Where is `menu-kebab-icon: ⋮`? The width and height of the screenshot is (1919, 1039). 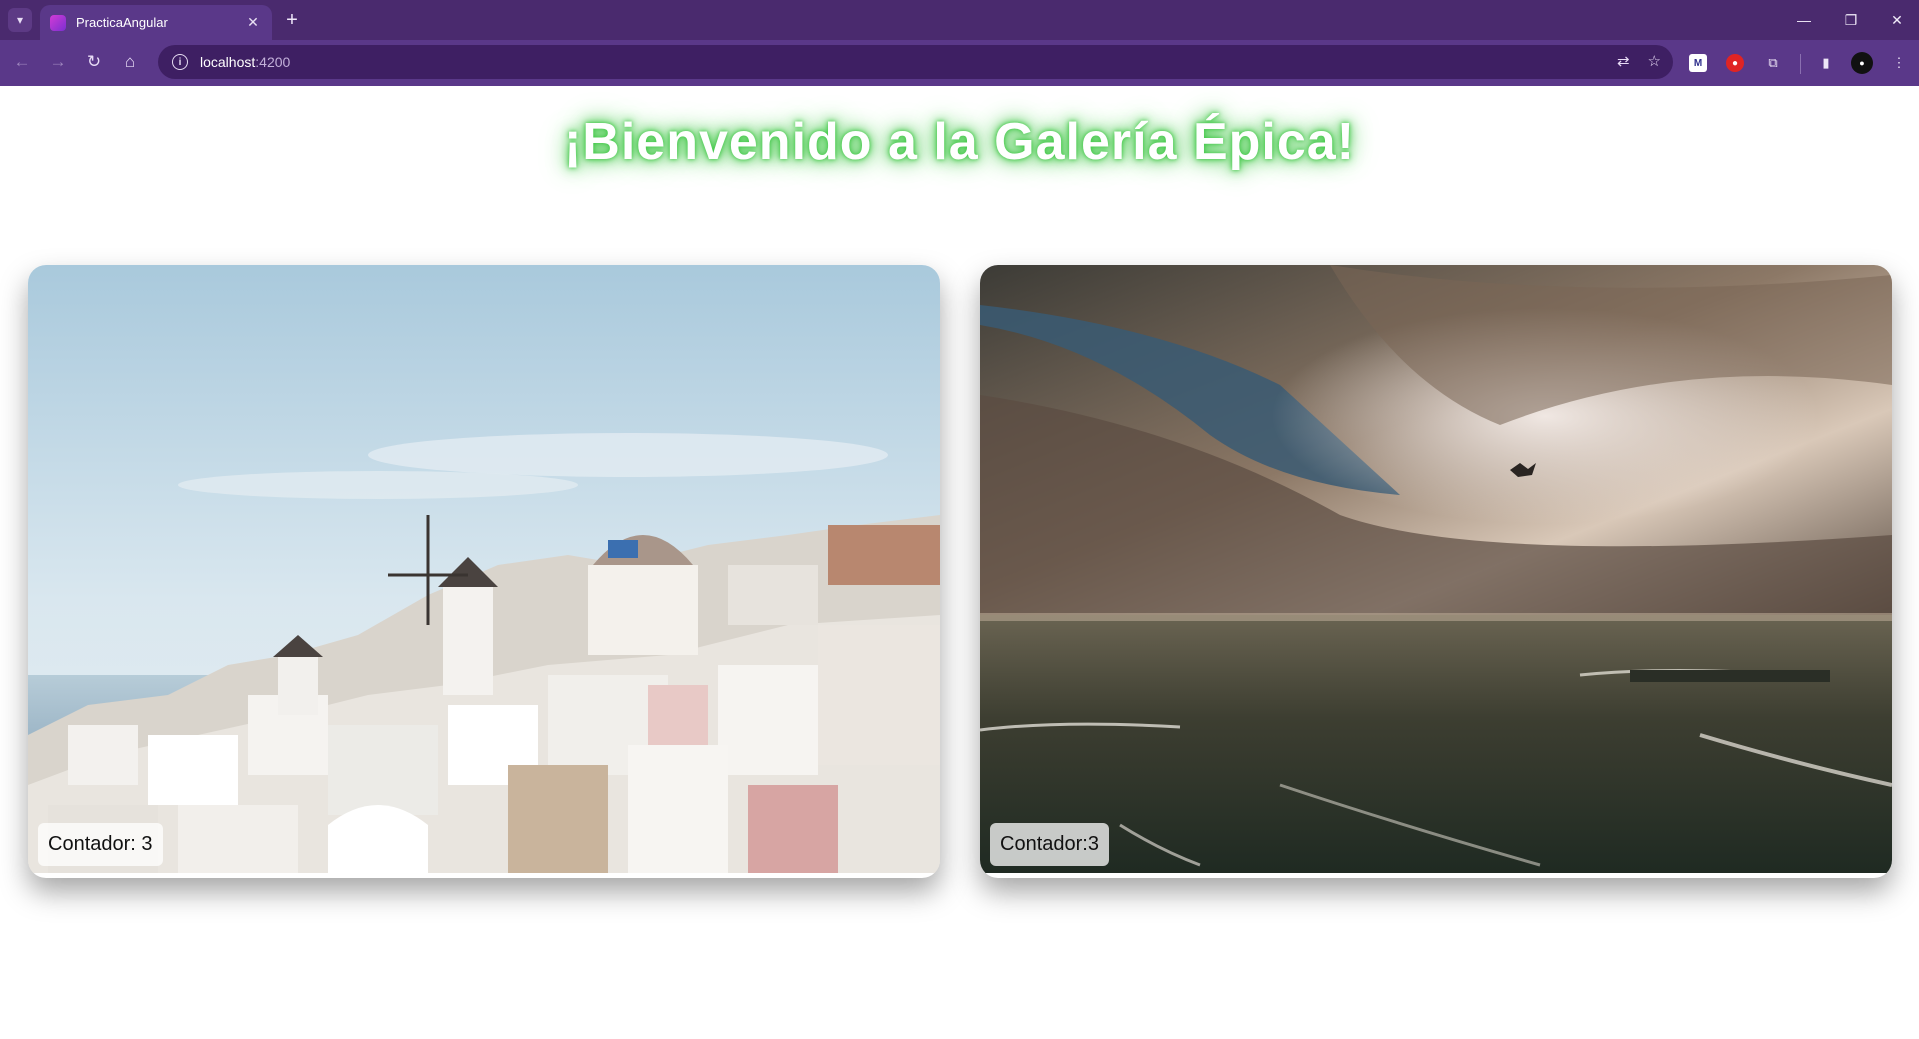
menu-kebab-icon: ⋮ is located at coordinates (1899, 63).